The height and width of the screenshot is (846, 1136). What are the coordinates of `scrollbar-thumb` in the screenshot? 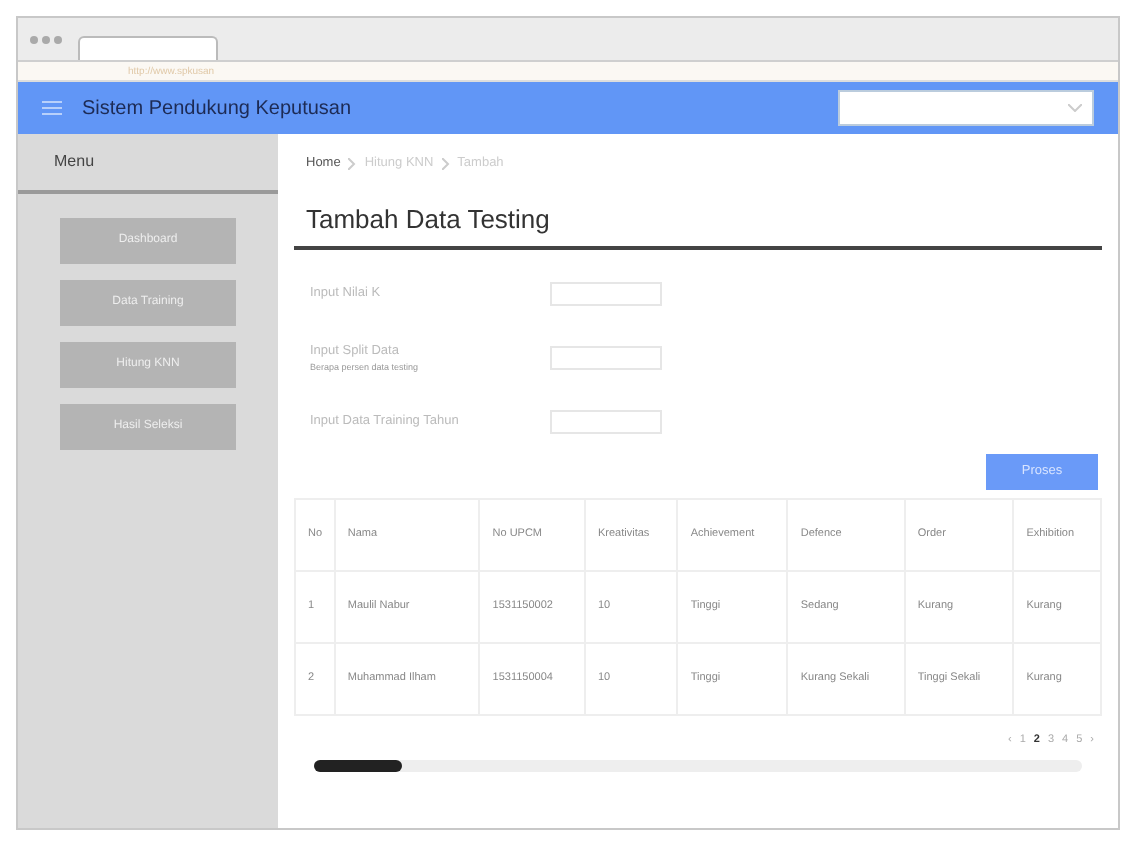 It's located at (358, 766).